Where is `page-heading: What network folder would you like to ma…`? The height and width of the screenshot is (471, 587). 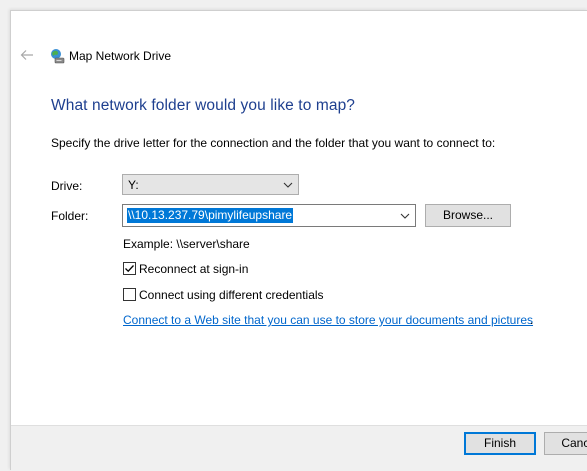 page-heading: What network folder would you like to ma… is located at coordinates (203, 105).